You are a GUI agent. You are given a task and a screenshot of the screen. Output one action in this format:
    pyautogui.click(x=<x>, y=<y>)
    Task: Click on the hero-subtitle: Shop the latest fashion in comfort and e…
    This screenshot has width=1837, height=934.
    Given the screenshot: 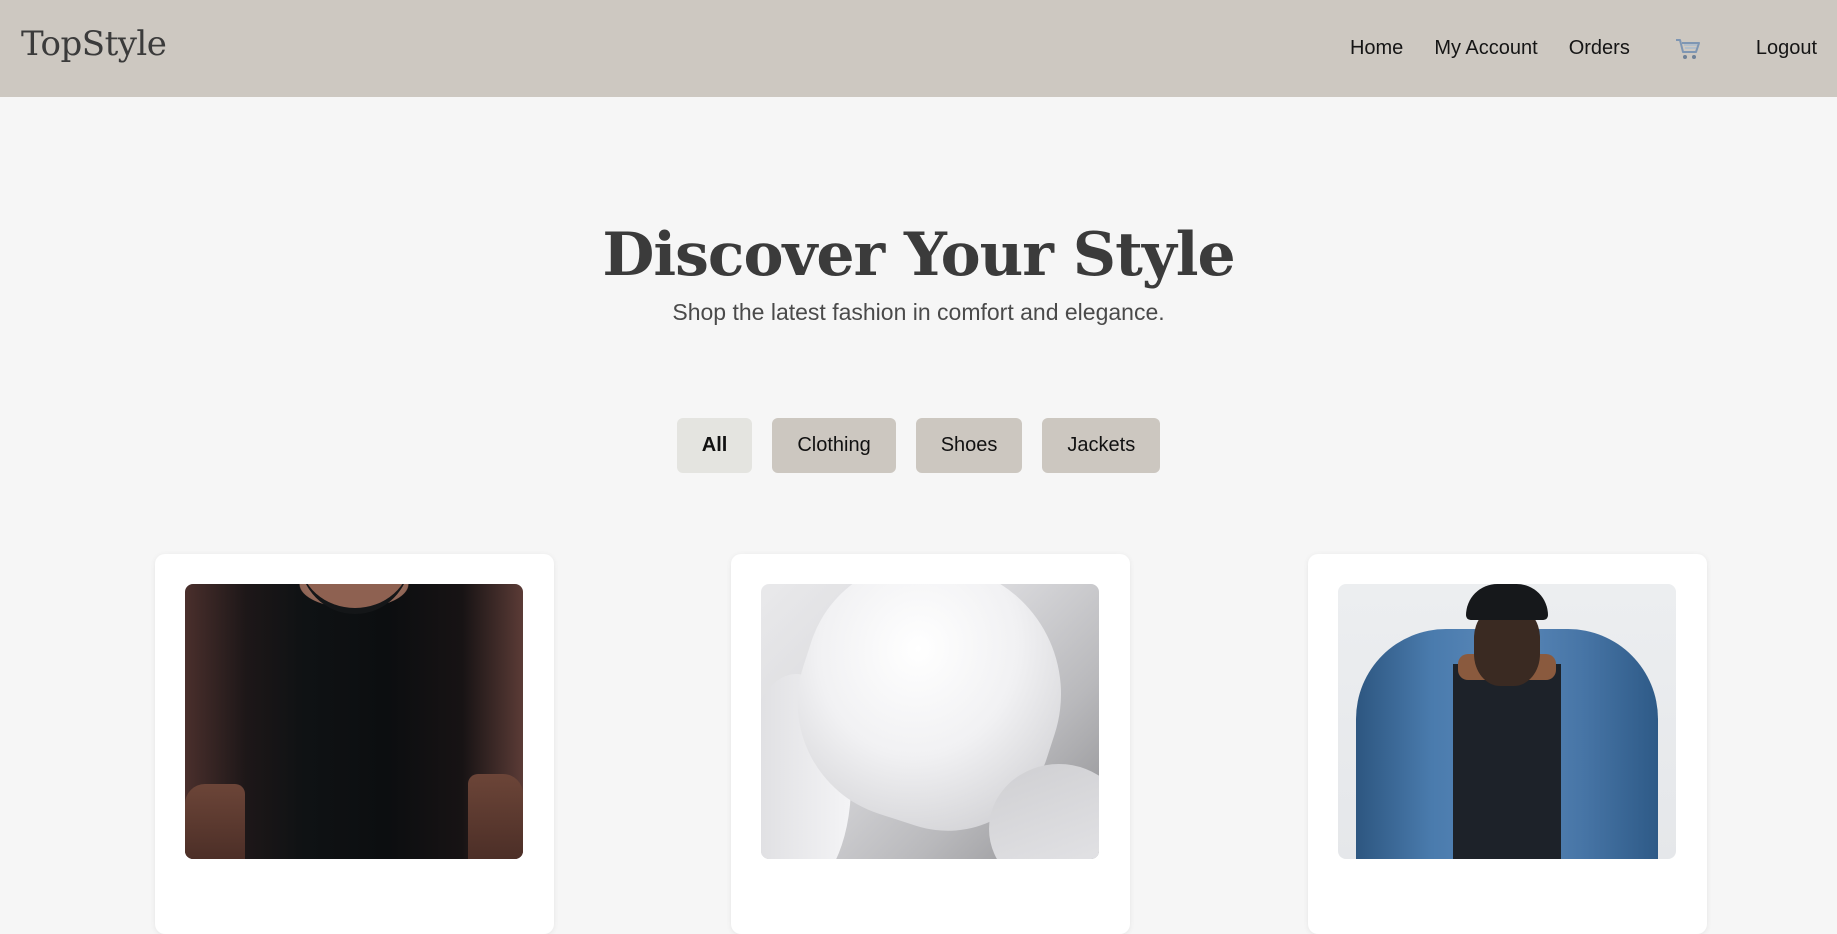 What is the action you would take?
    pyautogui.click(x=918, y=312)
    